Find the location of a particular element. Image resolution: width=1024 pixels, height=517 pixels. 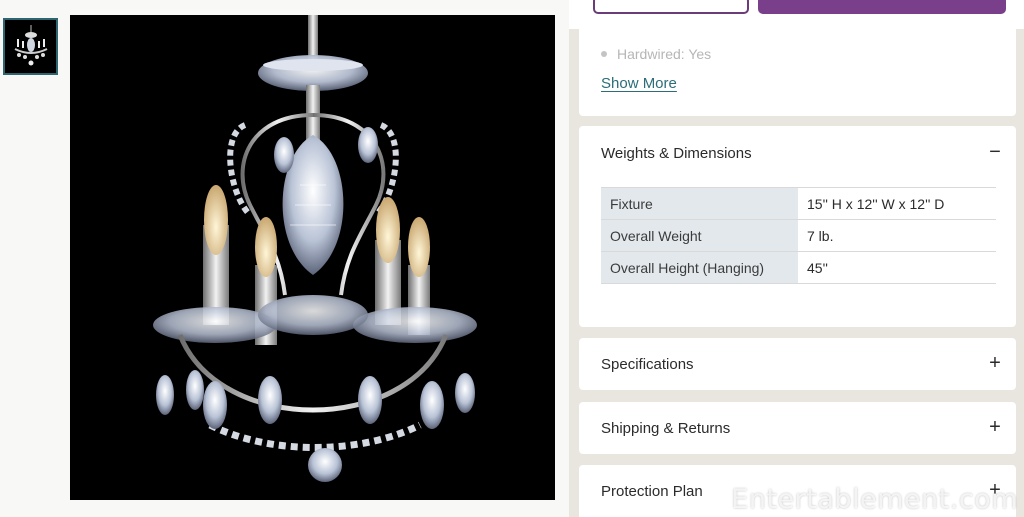

purchase-actions is located at coordinates (796, 14).